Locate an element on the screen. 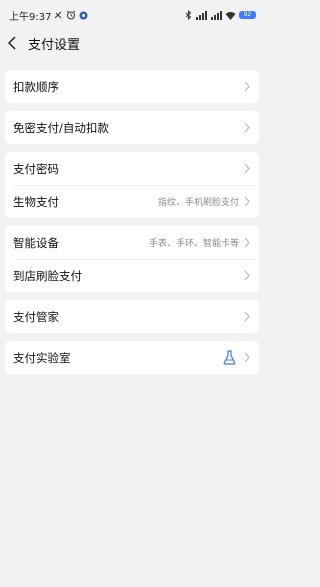  settings-group: 智能设备 手表、手环、智能卡等 到店刷脸支付 is located at coordinates (132, 259).